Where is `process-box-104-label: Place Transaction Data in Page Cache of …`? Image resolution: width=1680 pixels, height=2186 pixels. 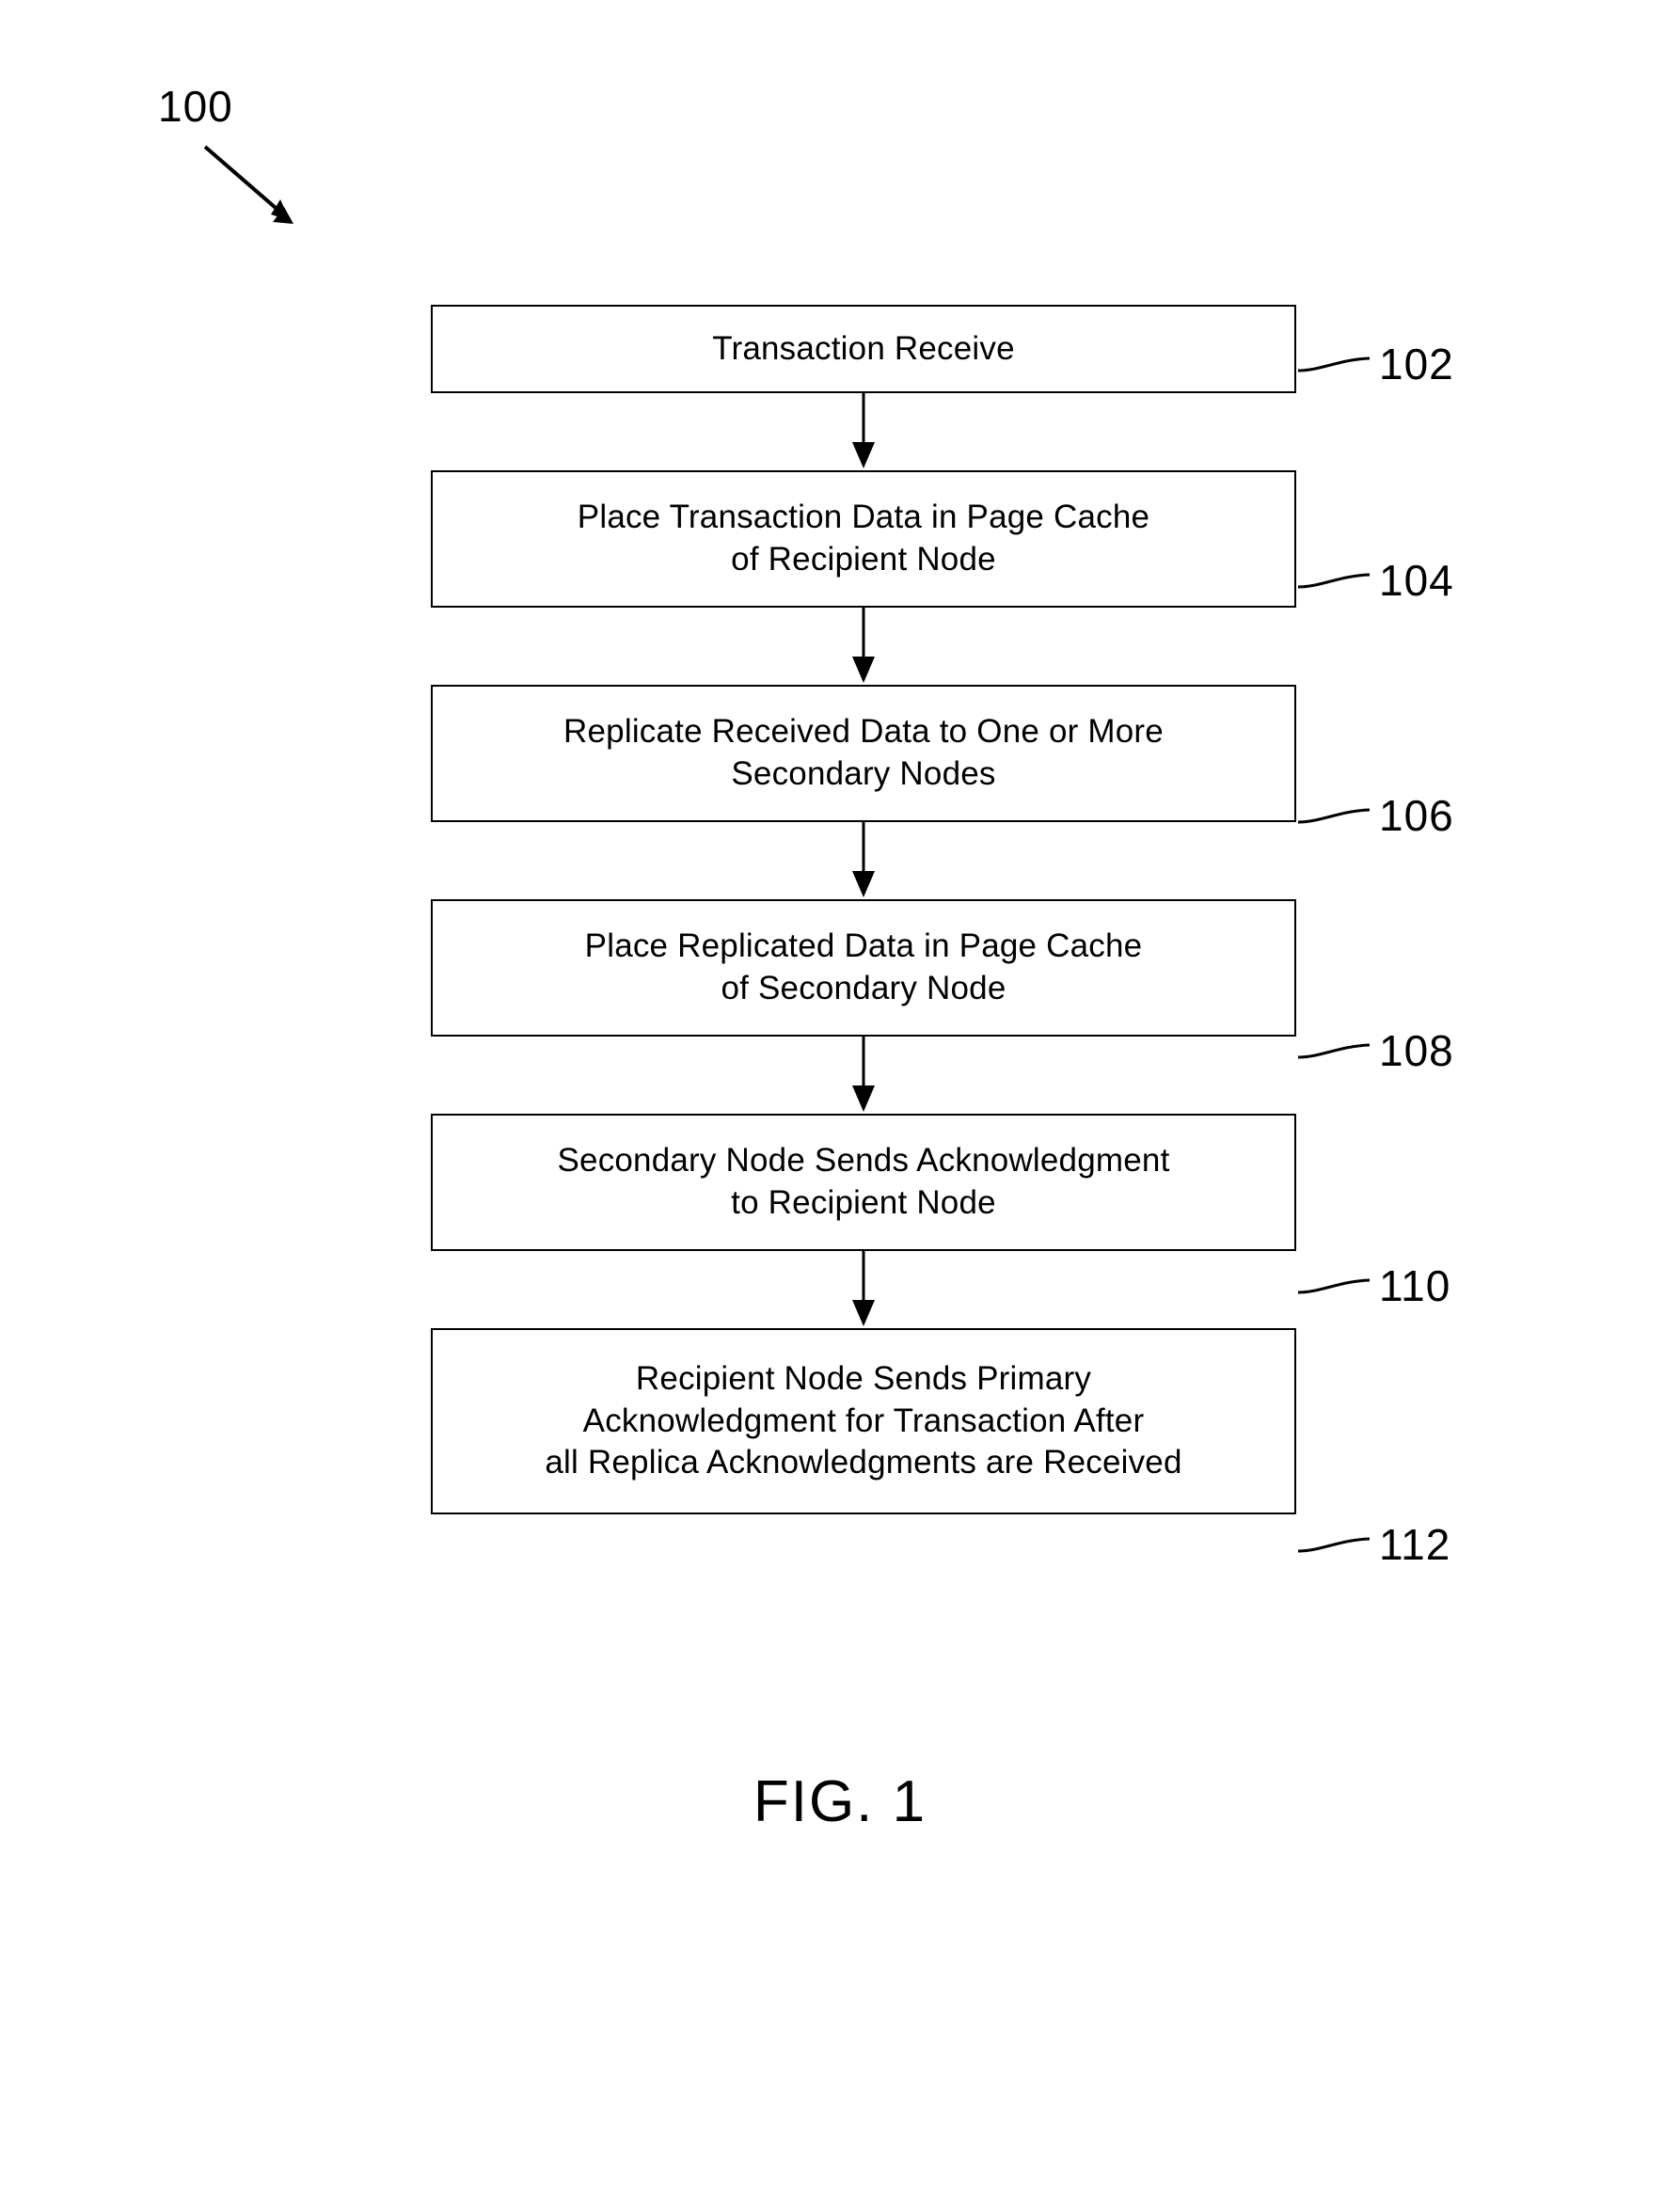
process-box-104-label: Place Transaction Data in Page Cache of … is located at coordinates (863, 538).